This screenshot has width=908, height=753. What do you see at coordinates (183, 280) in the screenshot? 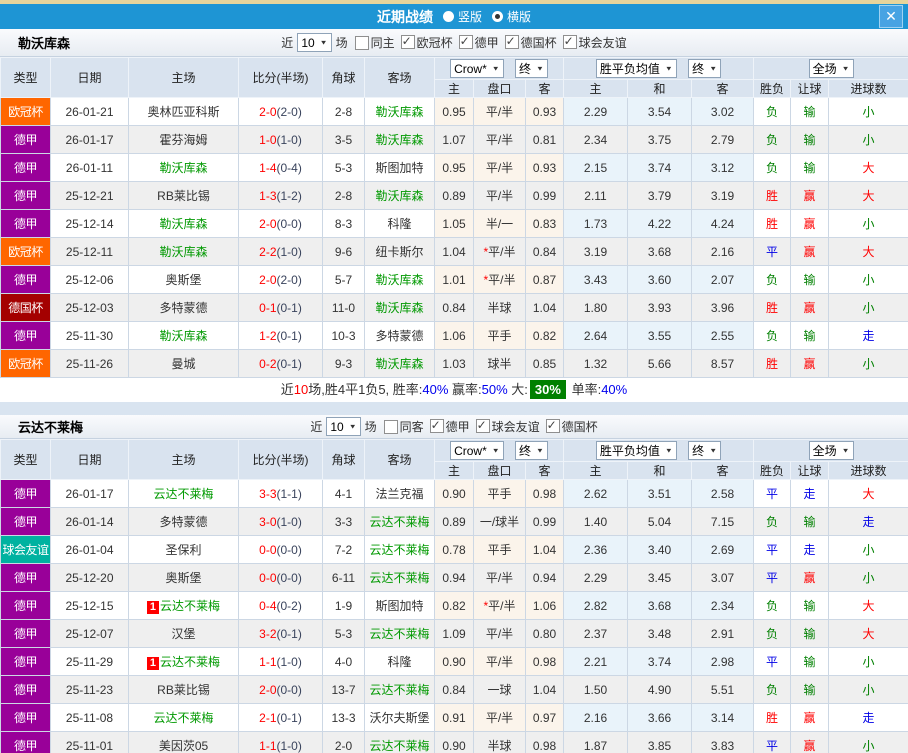
I see `home-team-name: 奥斯堡` at bounding box center [183, 280].